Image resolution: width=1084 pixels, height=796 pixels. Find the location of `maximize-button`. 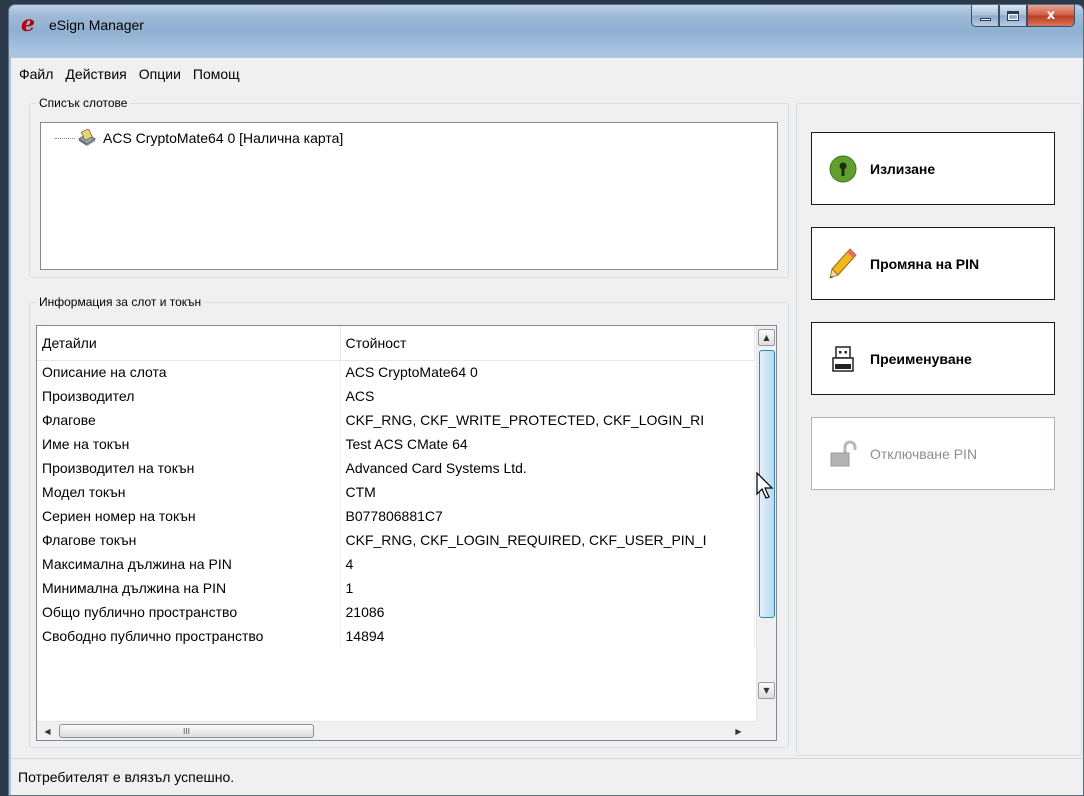

maximize-button is located at coordinates (1013, 16).